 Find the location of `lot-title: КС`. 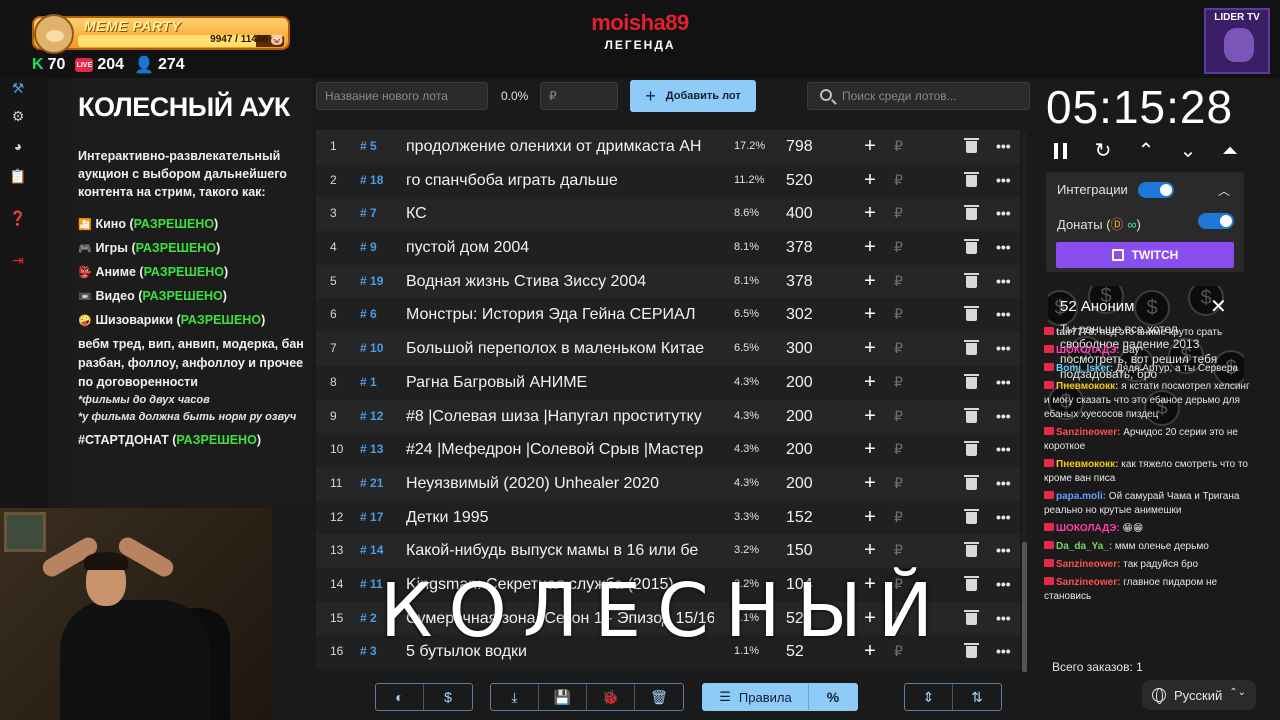

lot-title: КС is located at coordinates (560, 213).